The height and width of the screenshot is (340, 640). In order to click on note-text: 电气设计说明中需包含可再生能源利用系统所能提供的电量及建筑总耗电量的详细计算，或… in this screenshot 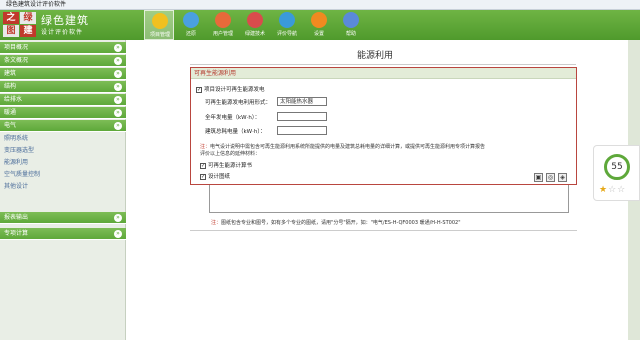, I will do `click(348, 147)`.